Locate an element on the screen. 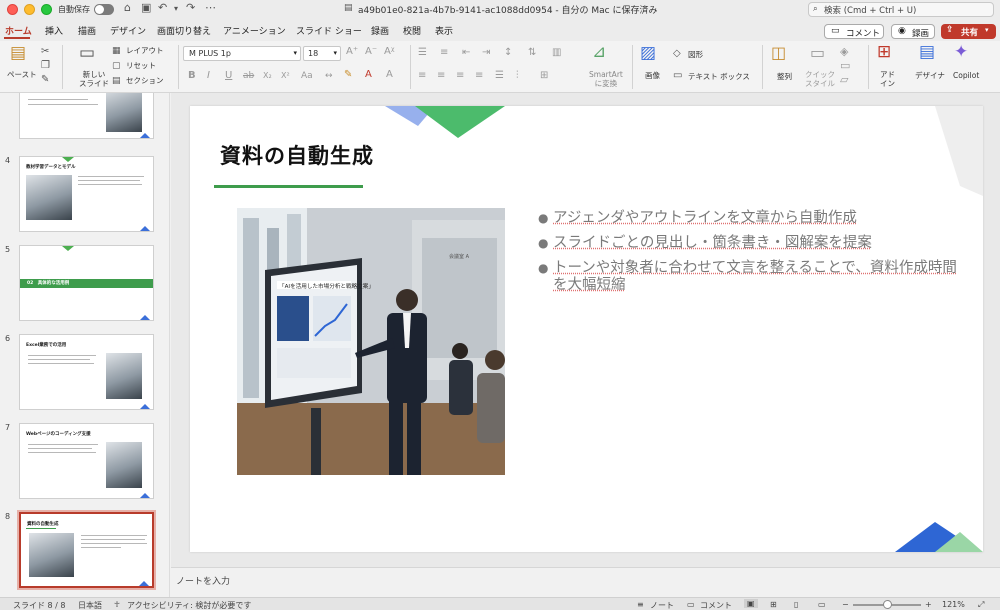  tab-draw: 描画 is located at coordinates (87, 30).